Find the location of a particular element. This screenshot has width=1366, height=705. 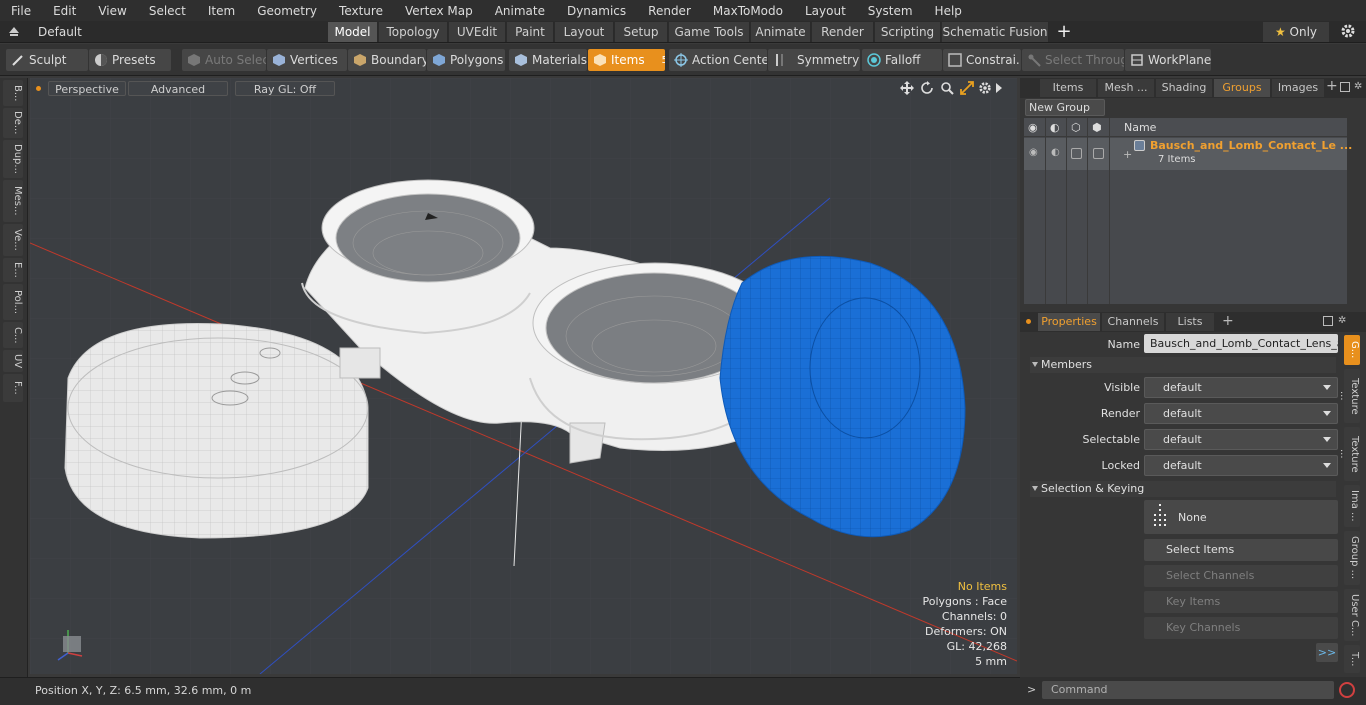

menu-animate: Animate is located at coordinates (520, 11).